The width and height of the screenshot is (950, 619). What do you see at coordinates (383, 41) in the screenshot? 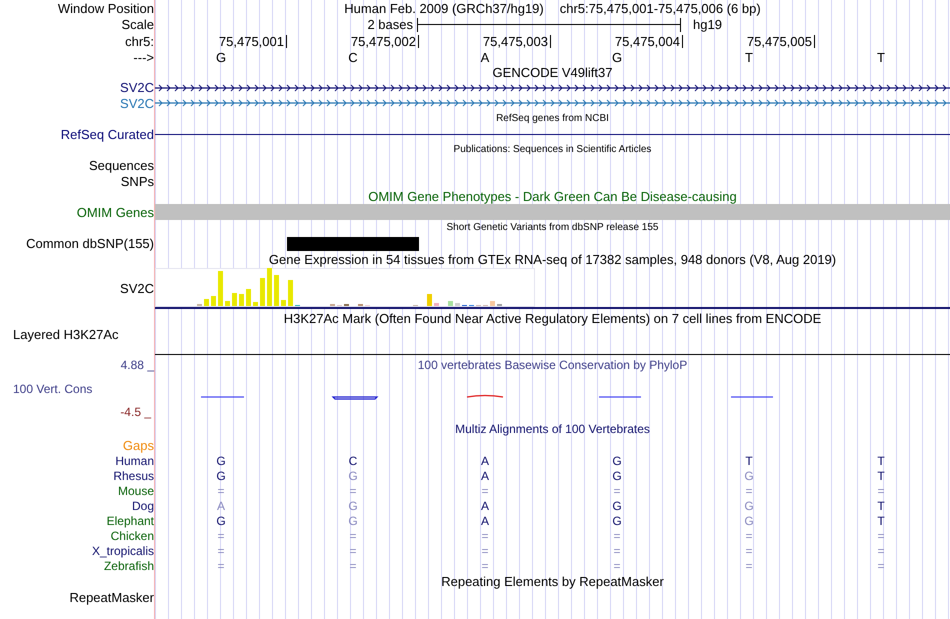
I see `ruler-position: 75,475,002` at bounding box center [383, 41].